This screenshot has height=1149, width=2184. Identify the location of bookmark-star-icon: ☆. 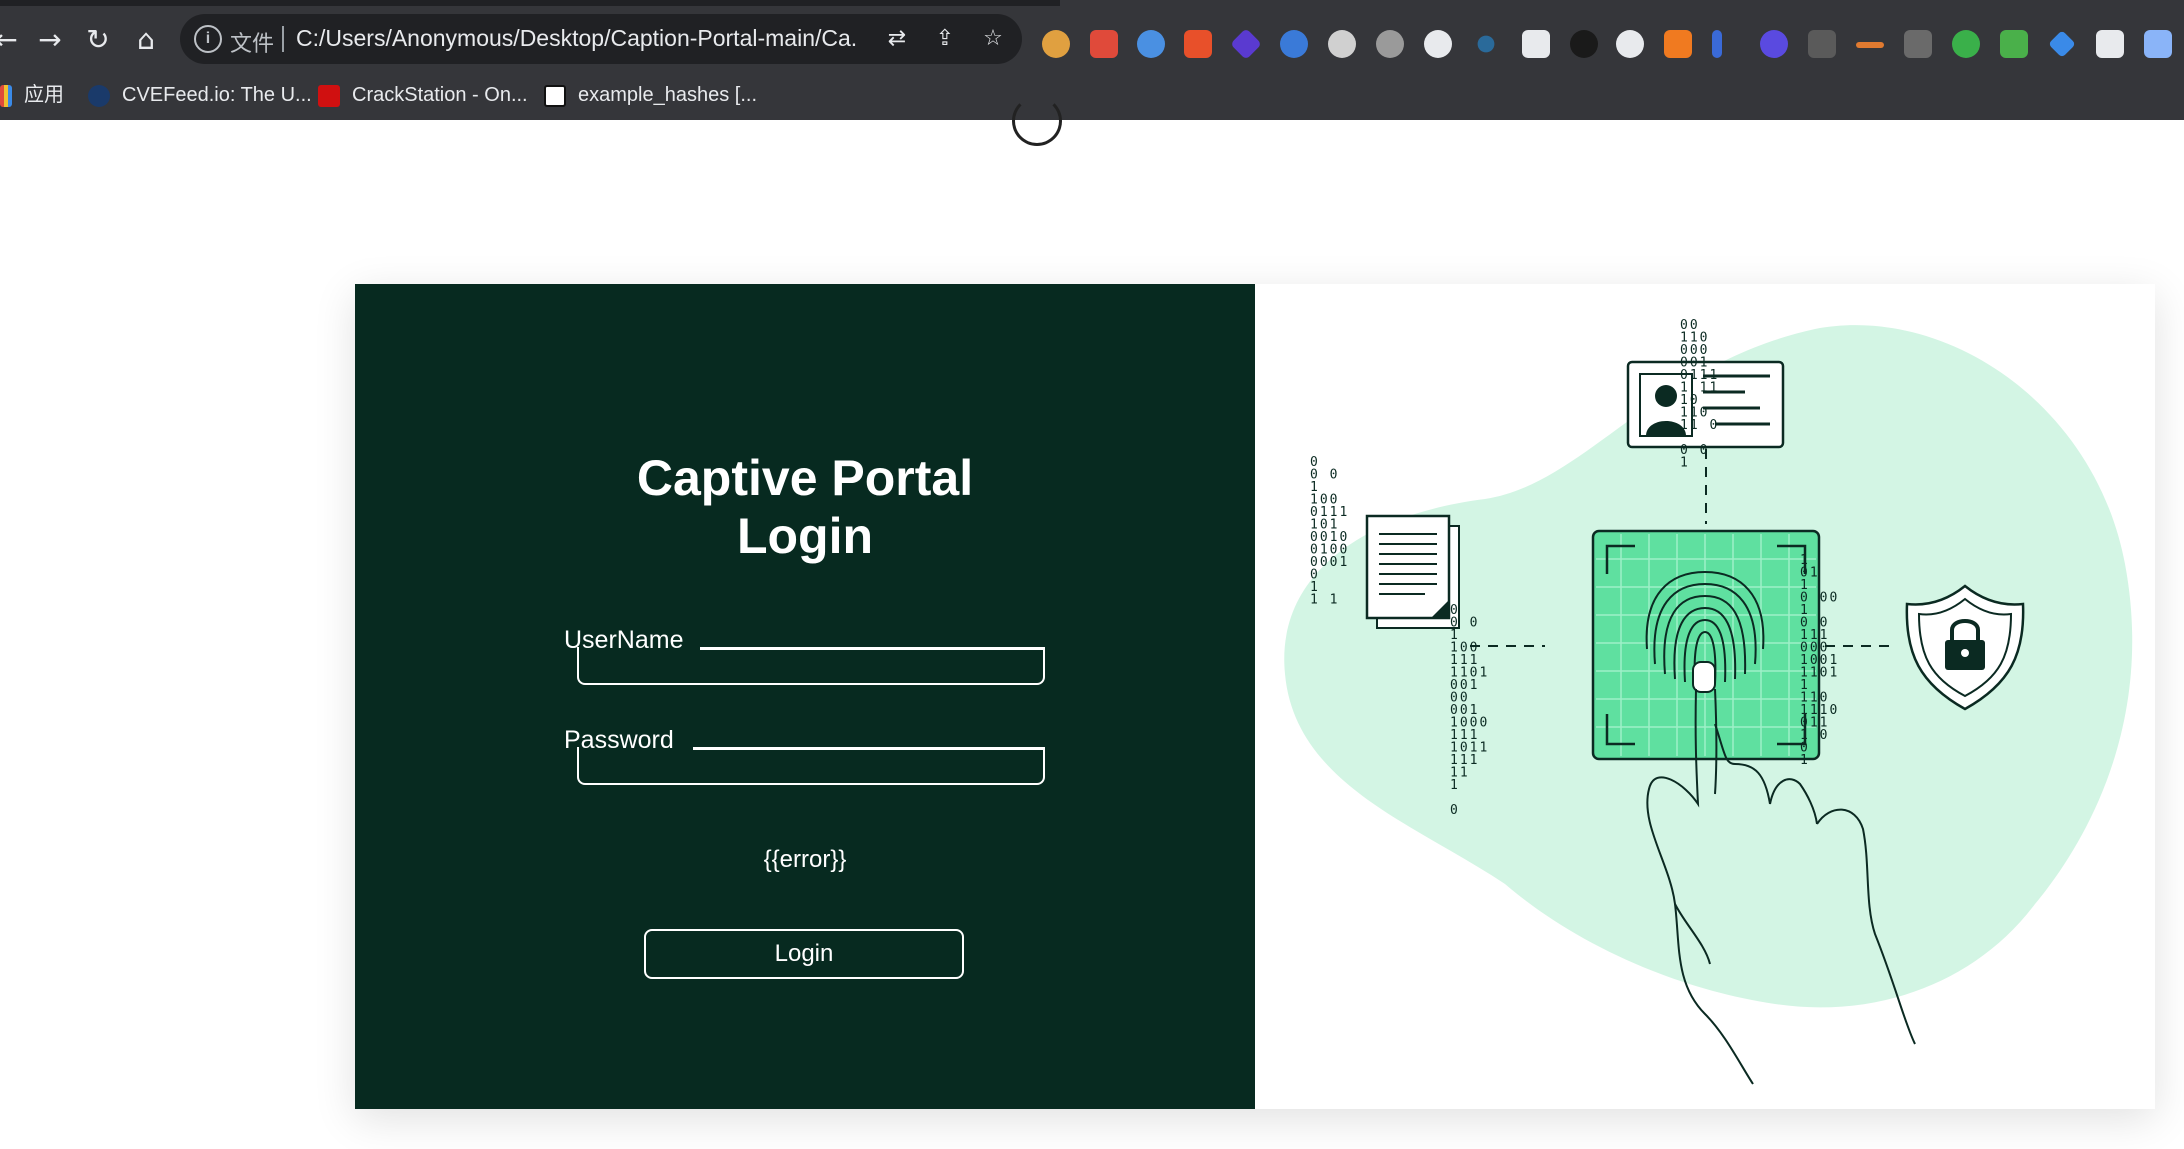
(993, 39).